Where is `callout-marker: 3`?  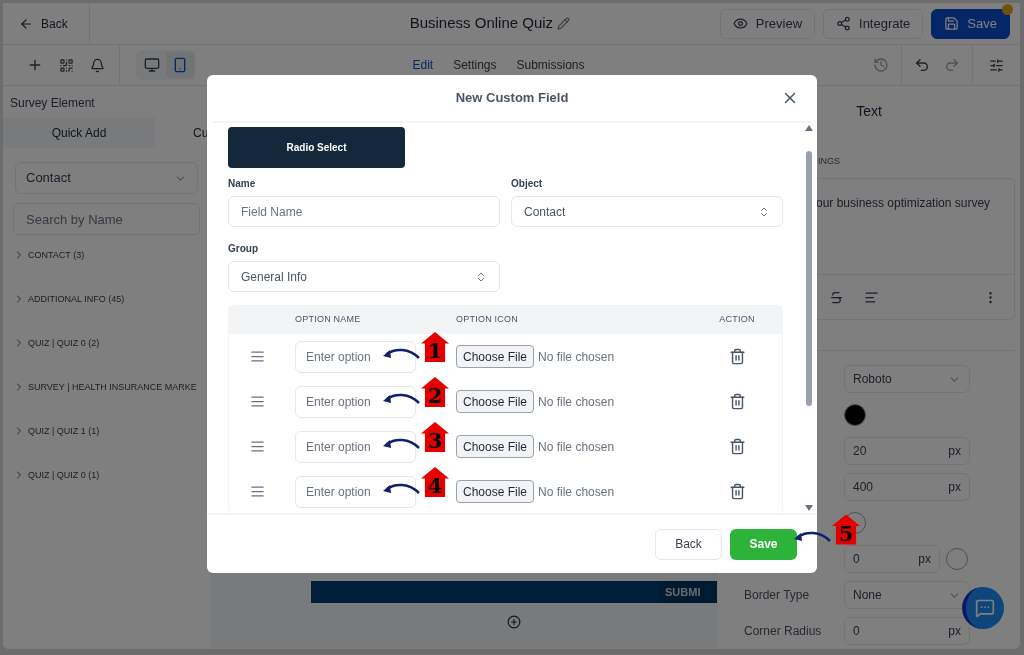
callout-marker: 3 is located at coordinates (435, 437).